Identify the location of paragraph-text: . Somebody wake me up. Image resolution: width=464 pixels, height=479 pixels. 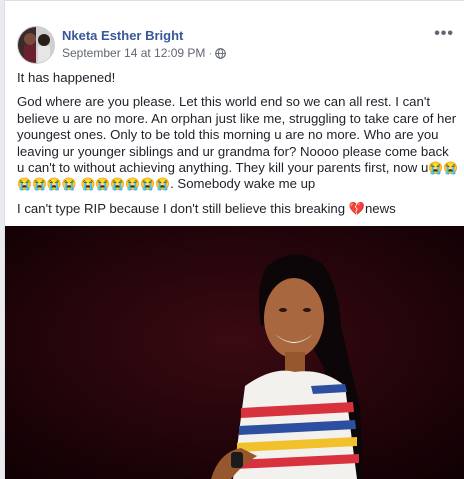
(243, 184).